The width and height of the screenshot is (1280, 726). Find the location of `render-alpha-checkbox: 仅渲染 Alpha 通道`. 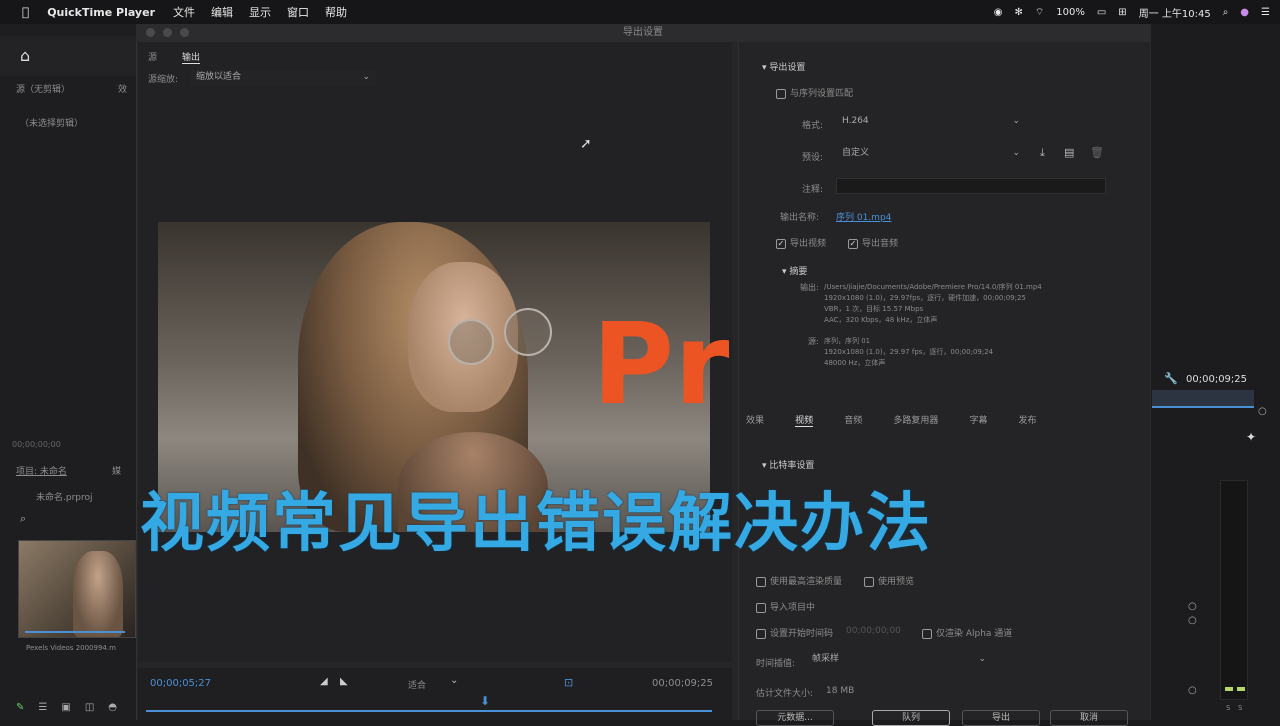

render-alpha-checkbox: 仅渲染 Alpha 通道 is located at coordinates (967, 632).